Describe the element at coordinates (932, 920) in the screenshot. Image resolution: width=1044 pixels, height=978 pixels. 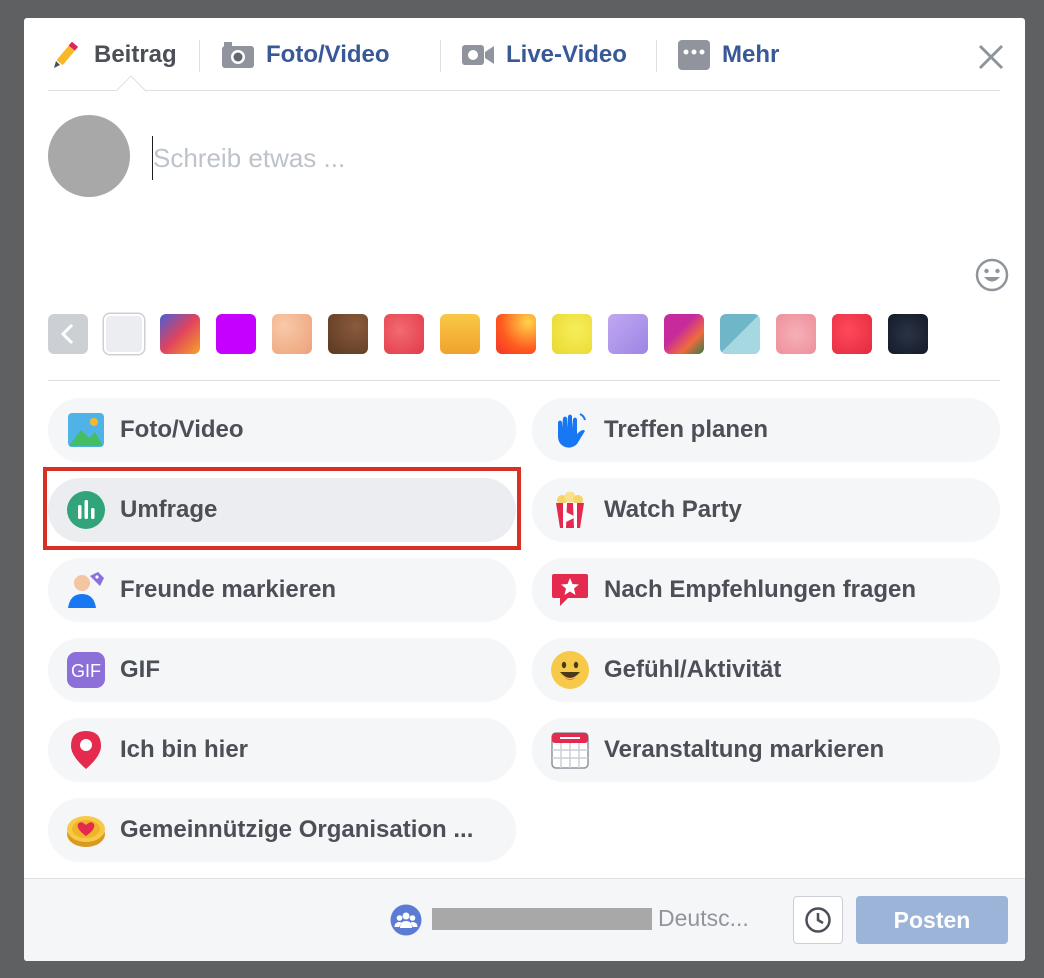
I see `post-button: Posten` at that location.